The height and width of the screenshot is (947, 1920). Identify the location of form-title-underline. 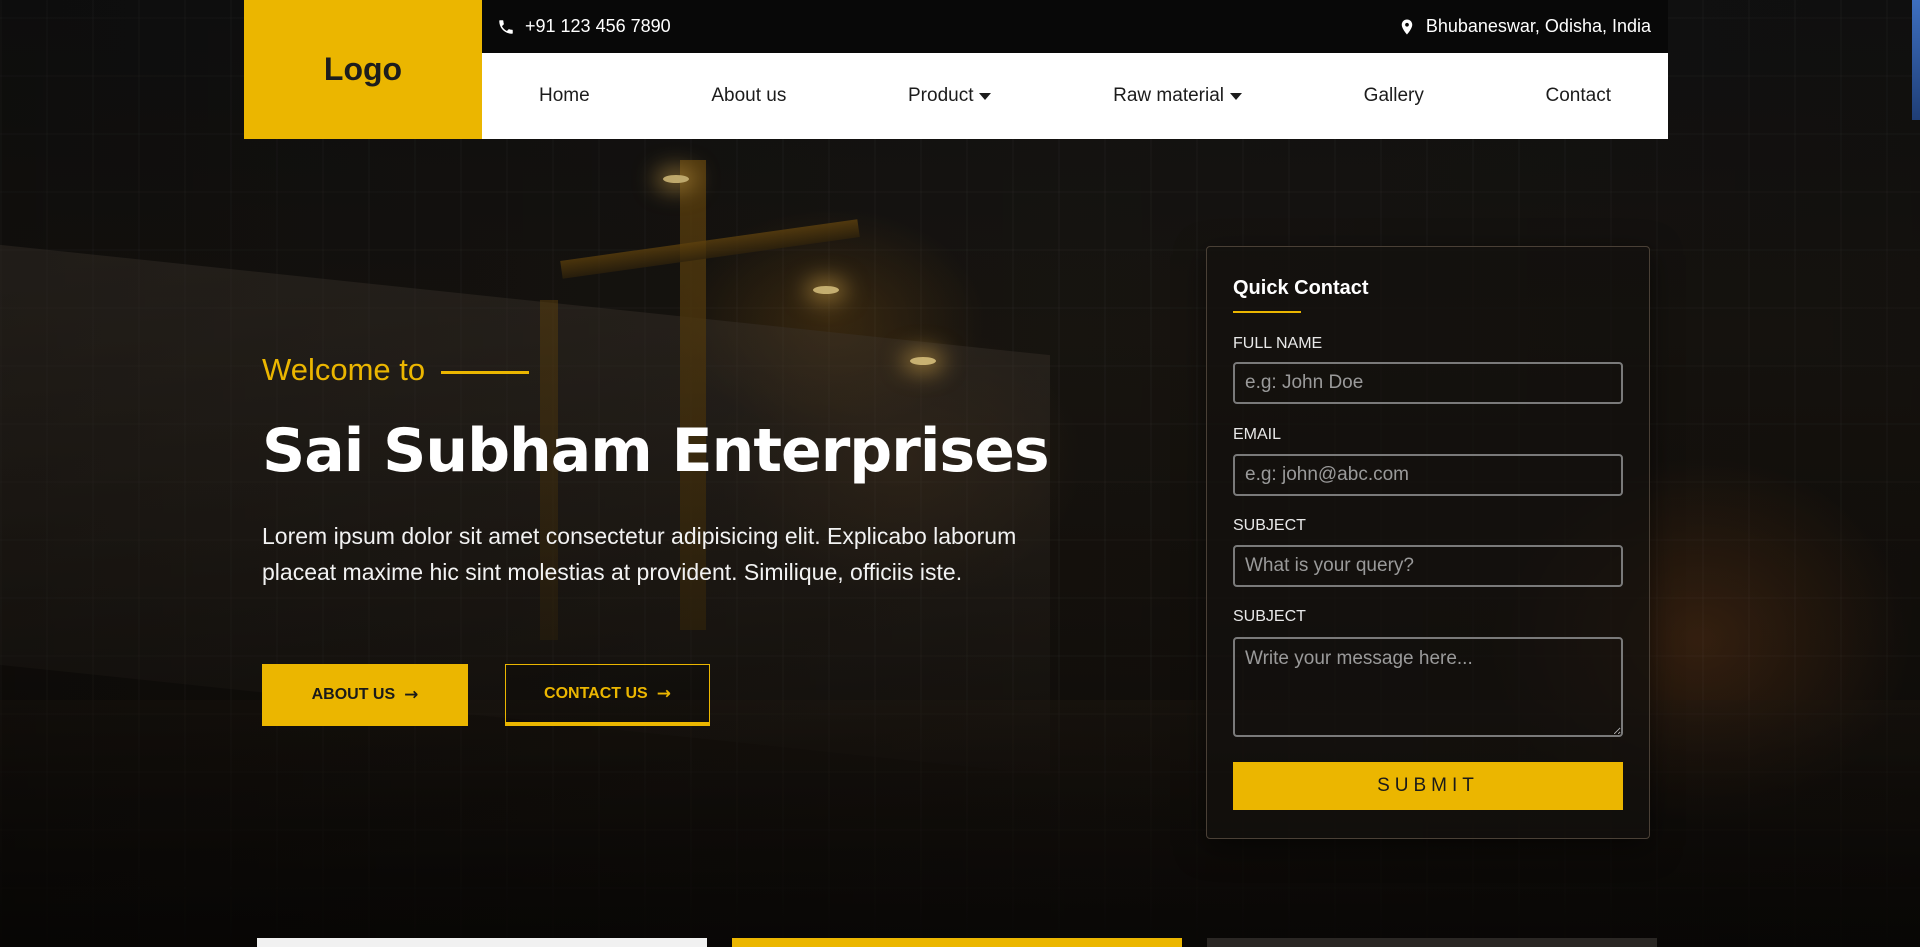
(1267, 312).